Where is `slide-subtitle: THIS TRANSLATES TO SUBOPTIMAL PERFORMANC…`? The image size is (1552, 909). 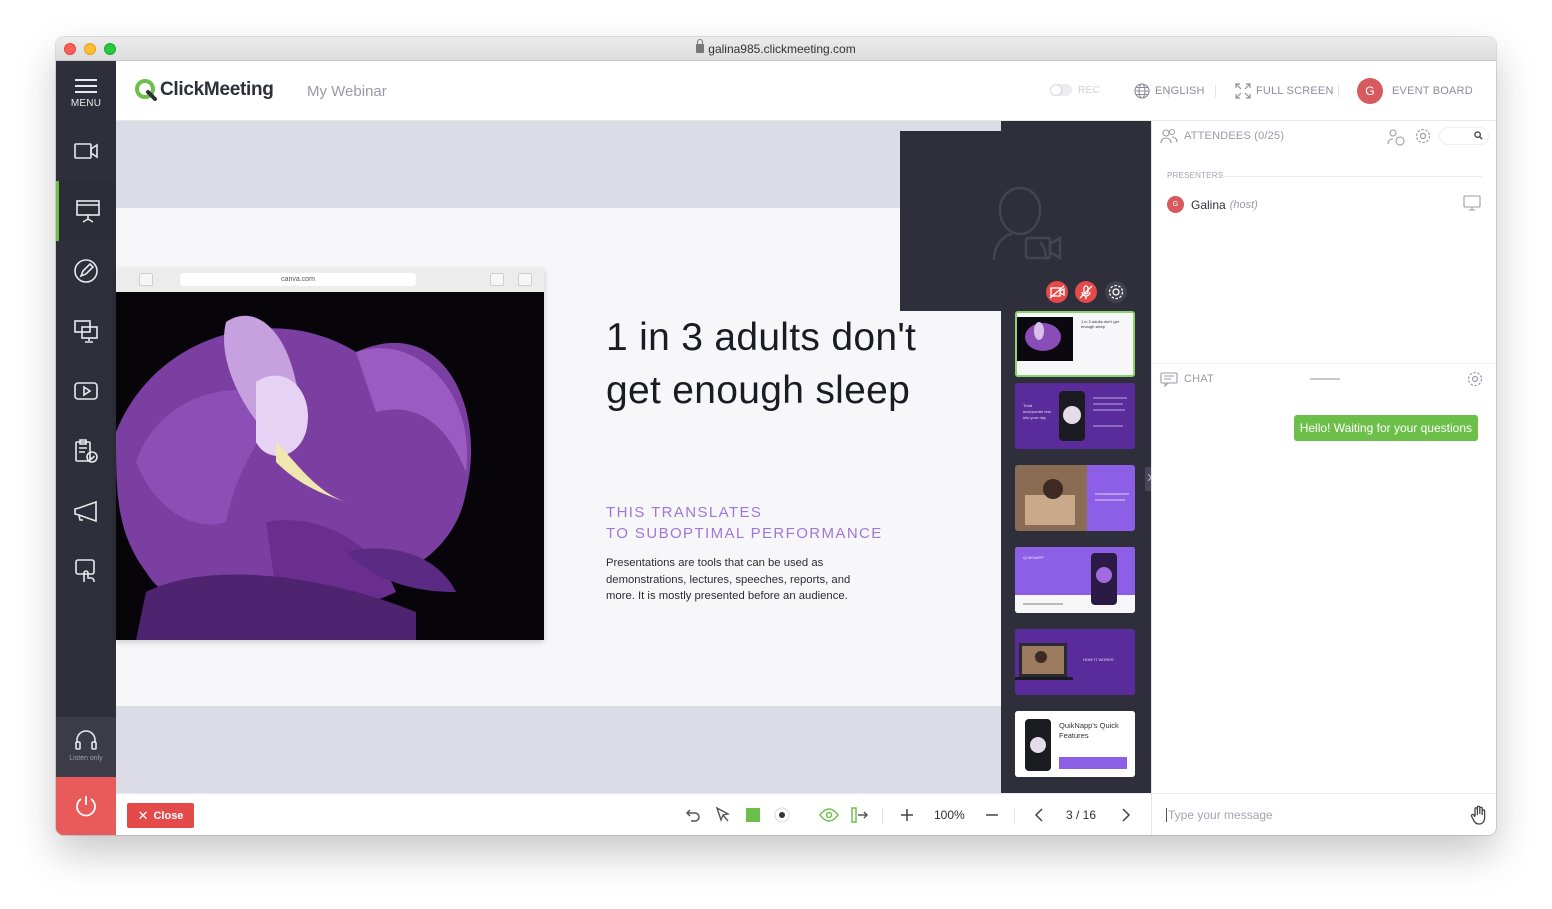
slide-subtitle: THIS TRANSLATES TO SUBOPTIMAL PERFORMANC… is located at coordinates (756, 523).